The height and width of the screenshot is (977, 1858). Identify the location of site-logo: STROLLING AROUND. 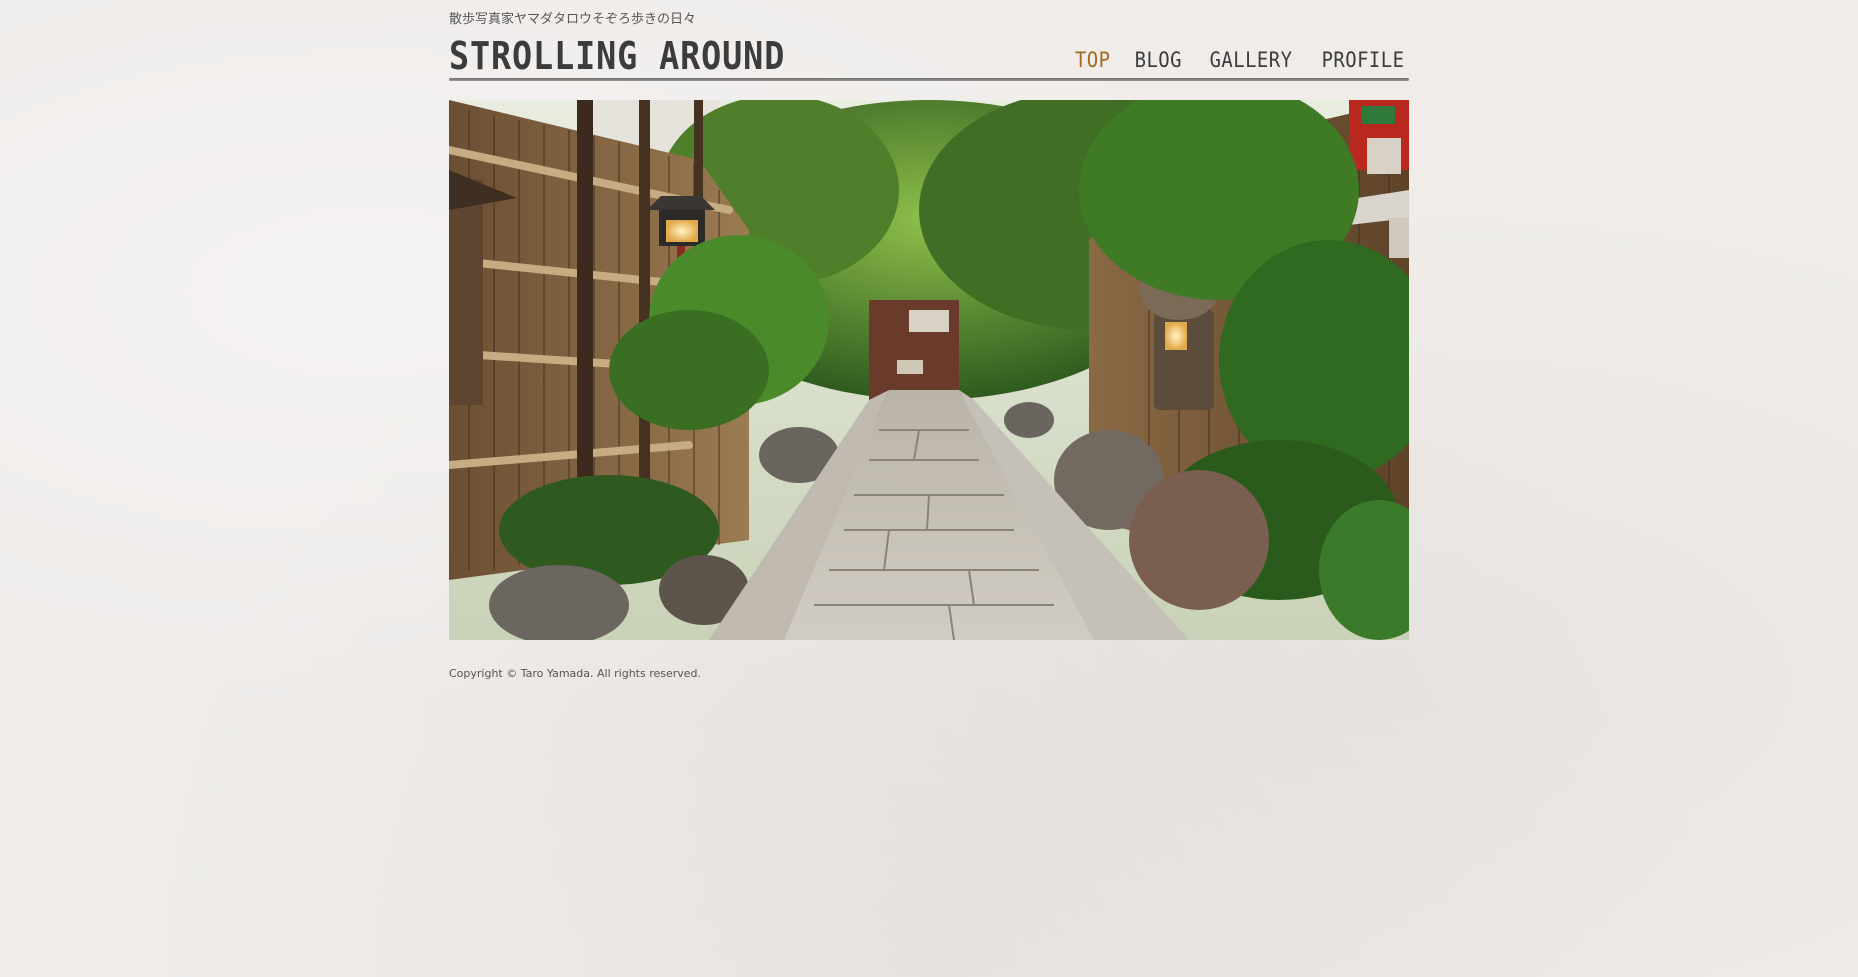
(617, 56).